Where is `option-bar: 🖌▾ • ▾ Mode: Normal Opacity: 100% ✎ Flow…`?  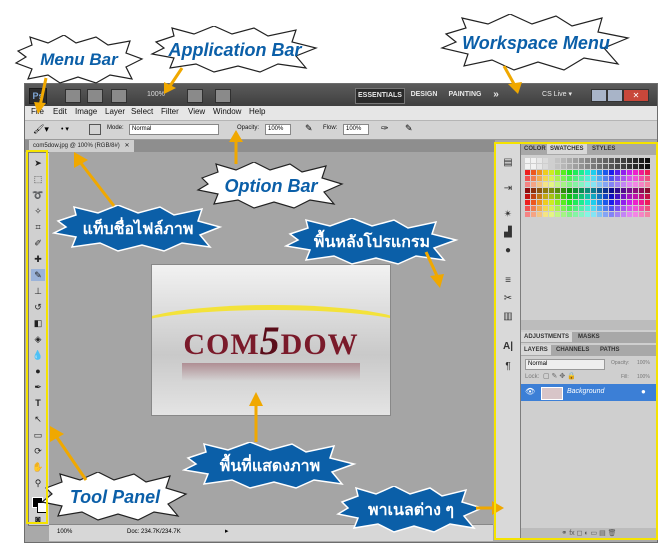
option-bar: 🖌▾ • ▾ Mode: Normal Opacity: 100% ✎ Flow… is located at coordinates (341, 130).